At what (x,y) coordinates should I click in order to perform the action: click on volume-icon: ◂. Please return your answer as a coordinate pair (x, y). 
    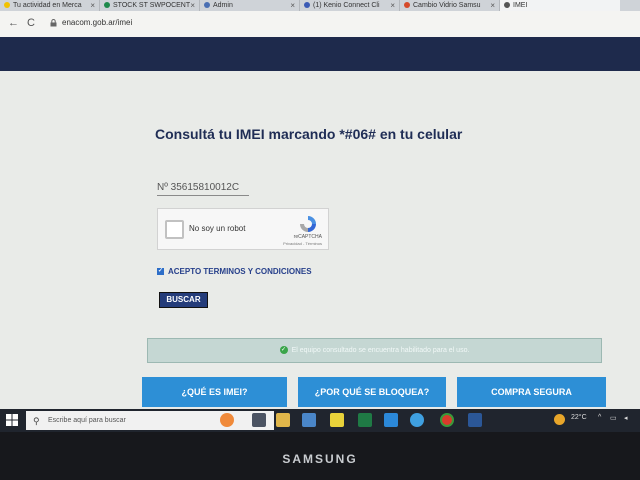
    Looking at the image, I should click on (626, 418).